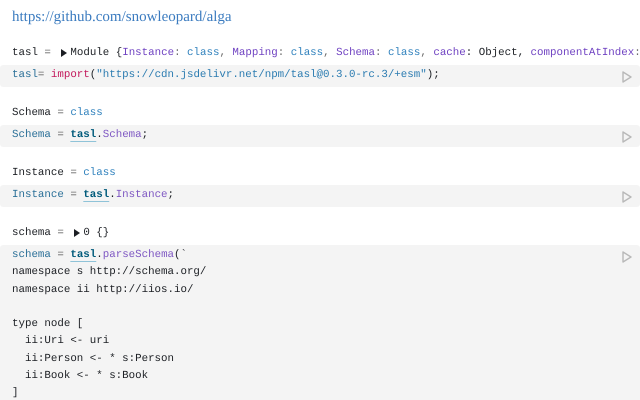 The width and height of the screenshot is (640, 400). Describe the element at coordinates (94, 195) in the screenshot. I see `code-line: Instance = tasl.Instance;` at that location.